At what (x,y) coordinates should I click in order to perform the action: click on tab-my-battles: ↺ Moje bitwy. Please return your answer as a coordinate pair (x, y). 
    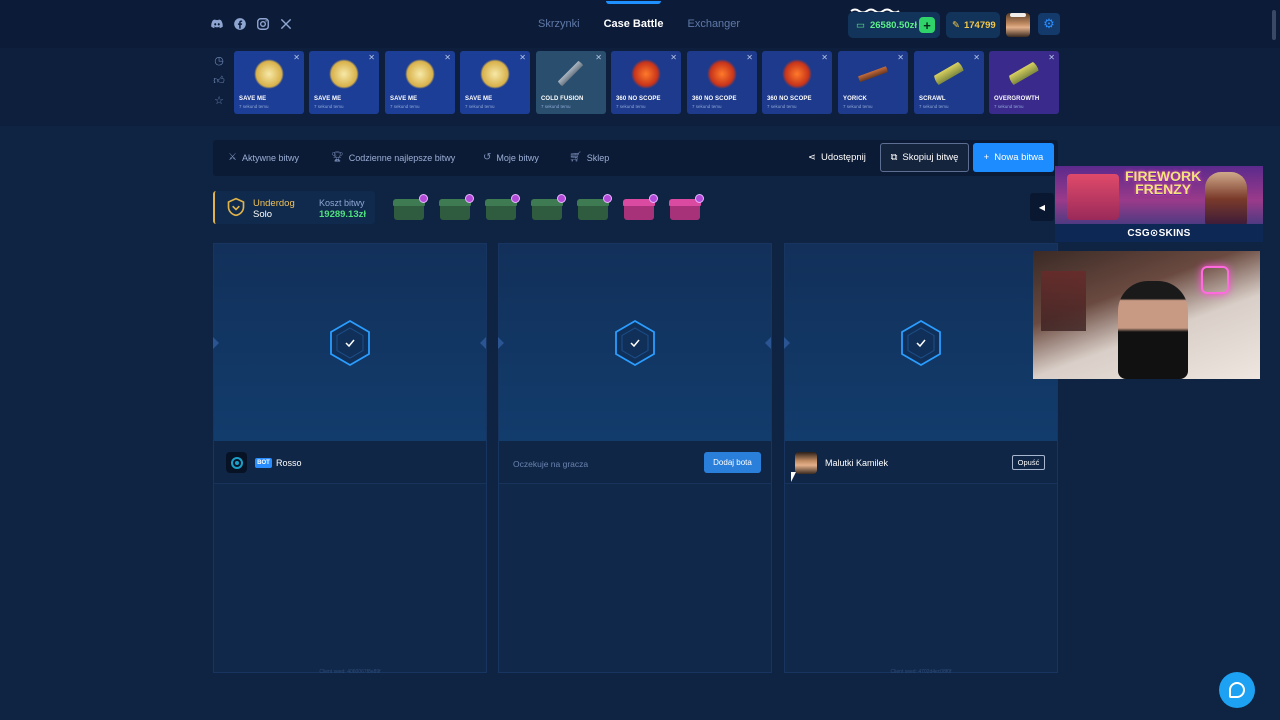
    Looking at the image, I should click on (511, 157).